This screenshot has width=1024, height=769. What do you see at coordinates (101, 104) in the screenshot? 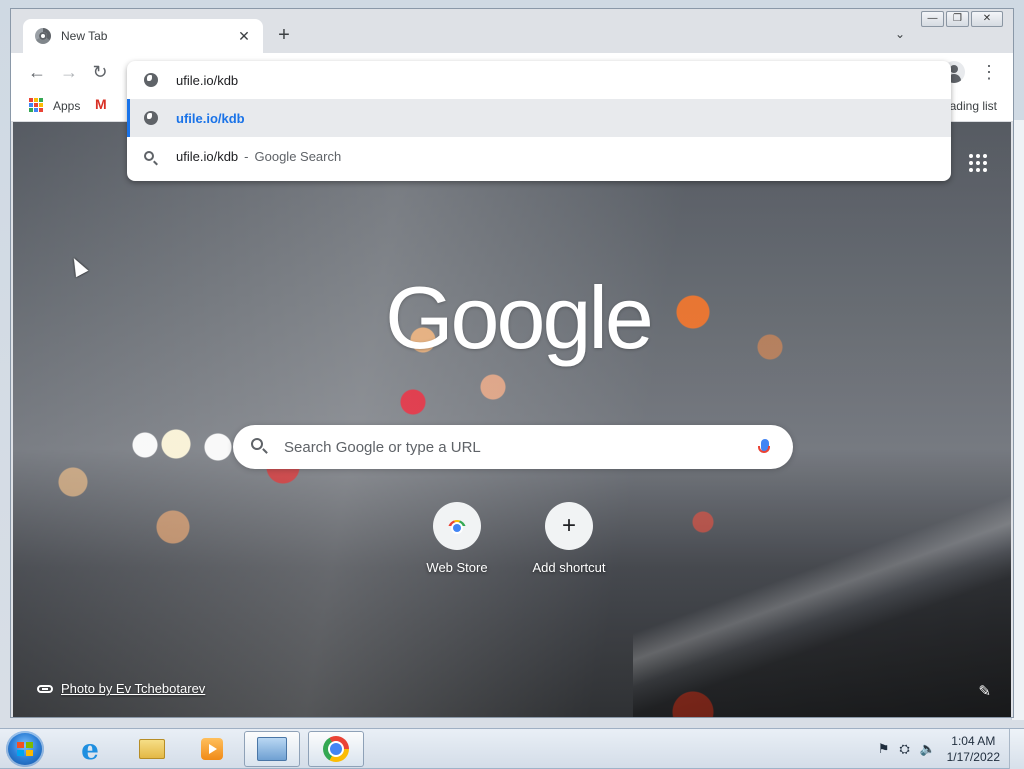
I see `gmail-icon: M` at bounding box center [101, 104].